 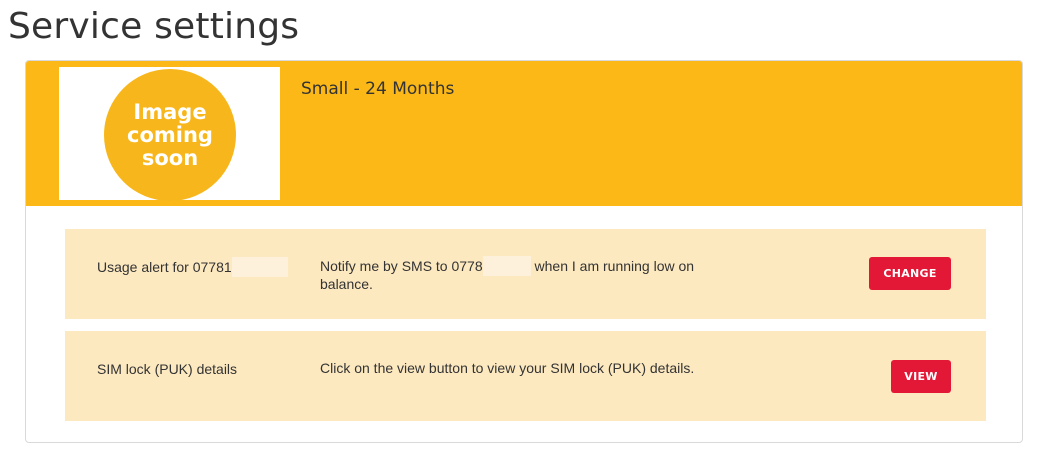 I want to click on product-image: Image coming soon, so click(x=169, y=134).